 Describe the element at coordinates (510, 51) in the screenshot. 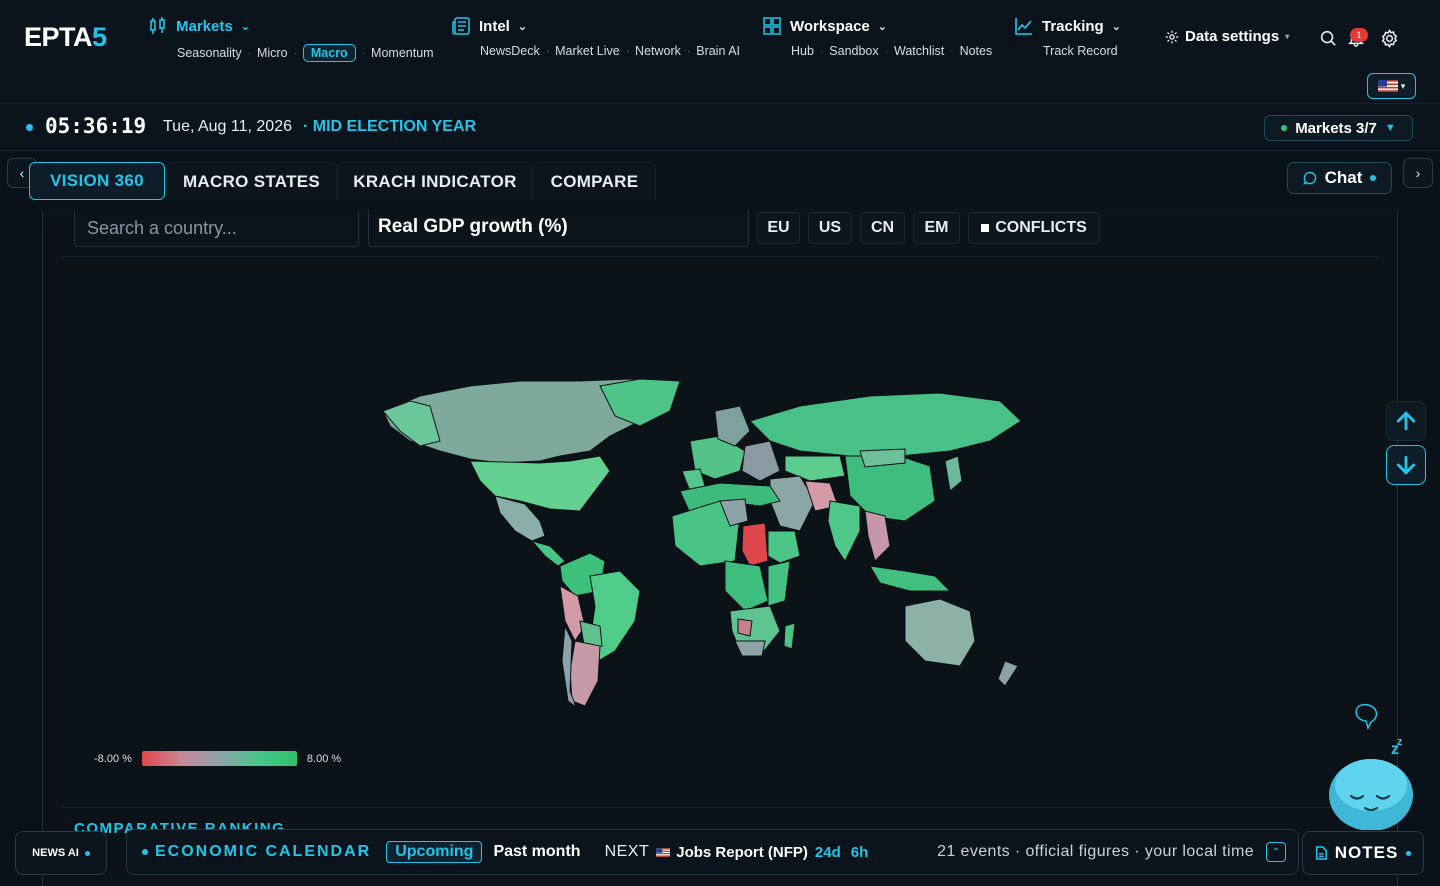

I see `nav-item-newsdeck: NewsDeck` at that location.